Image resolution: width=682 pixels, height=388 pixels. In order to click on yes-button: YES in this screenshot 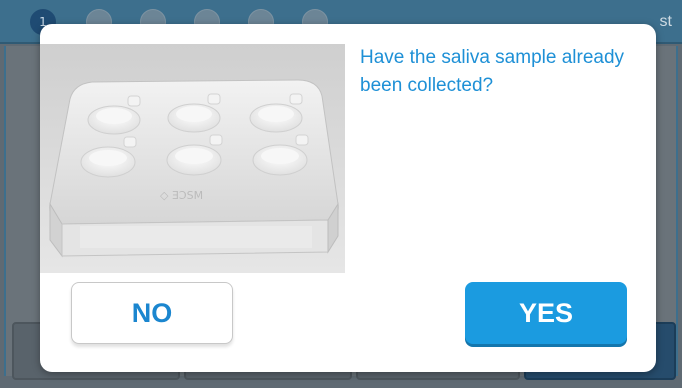, I will do `click(546, 313)`.